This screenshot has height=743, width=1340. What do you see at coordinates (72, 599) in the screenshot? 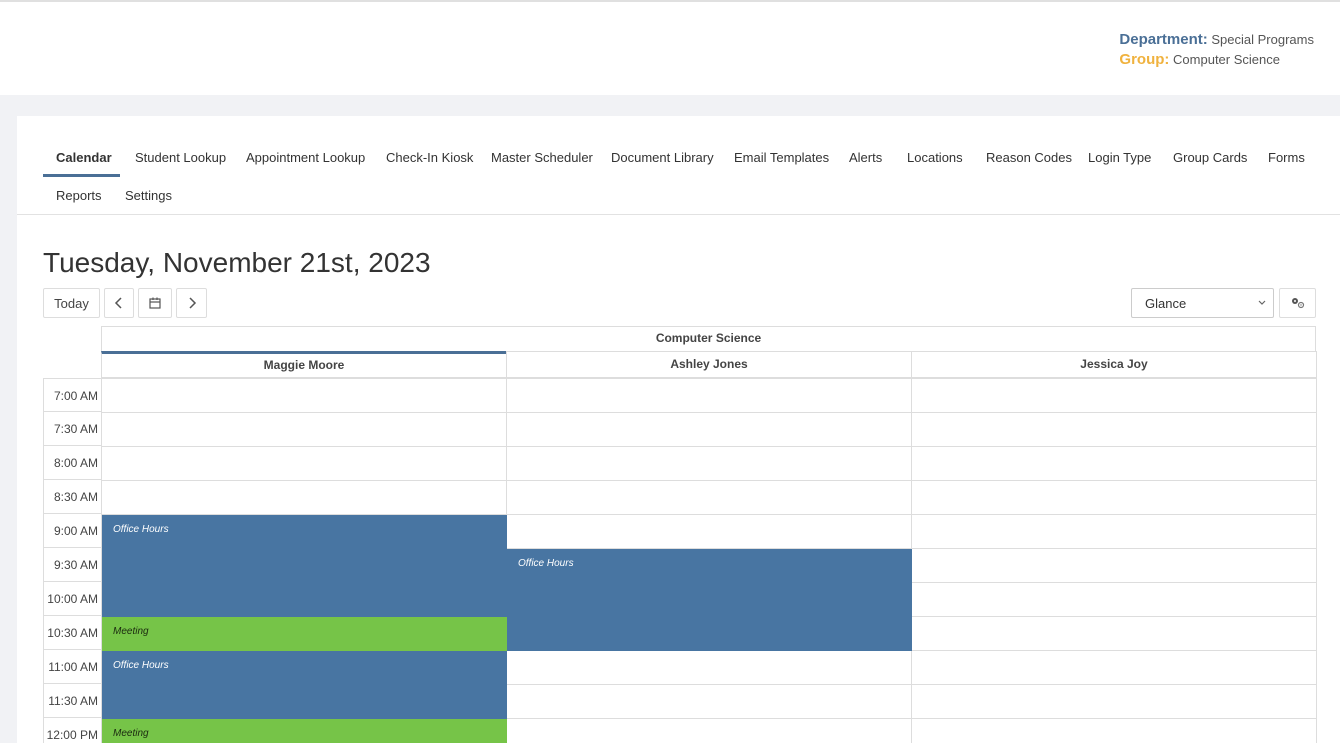
I see `time-slot-label: 10:00 AM` at bounding box center [72, 599].